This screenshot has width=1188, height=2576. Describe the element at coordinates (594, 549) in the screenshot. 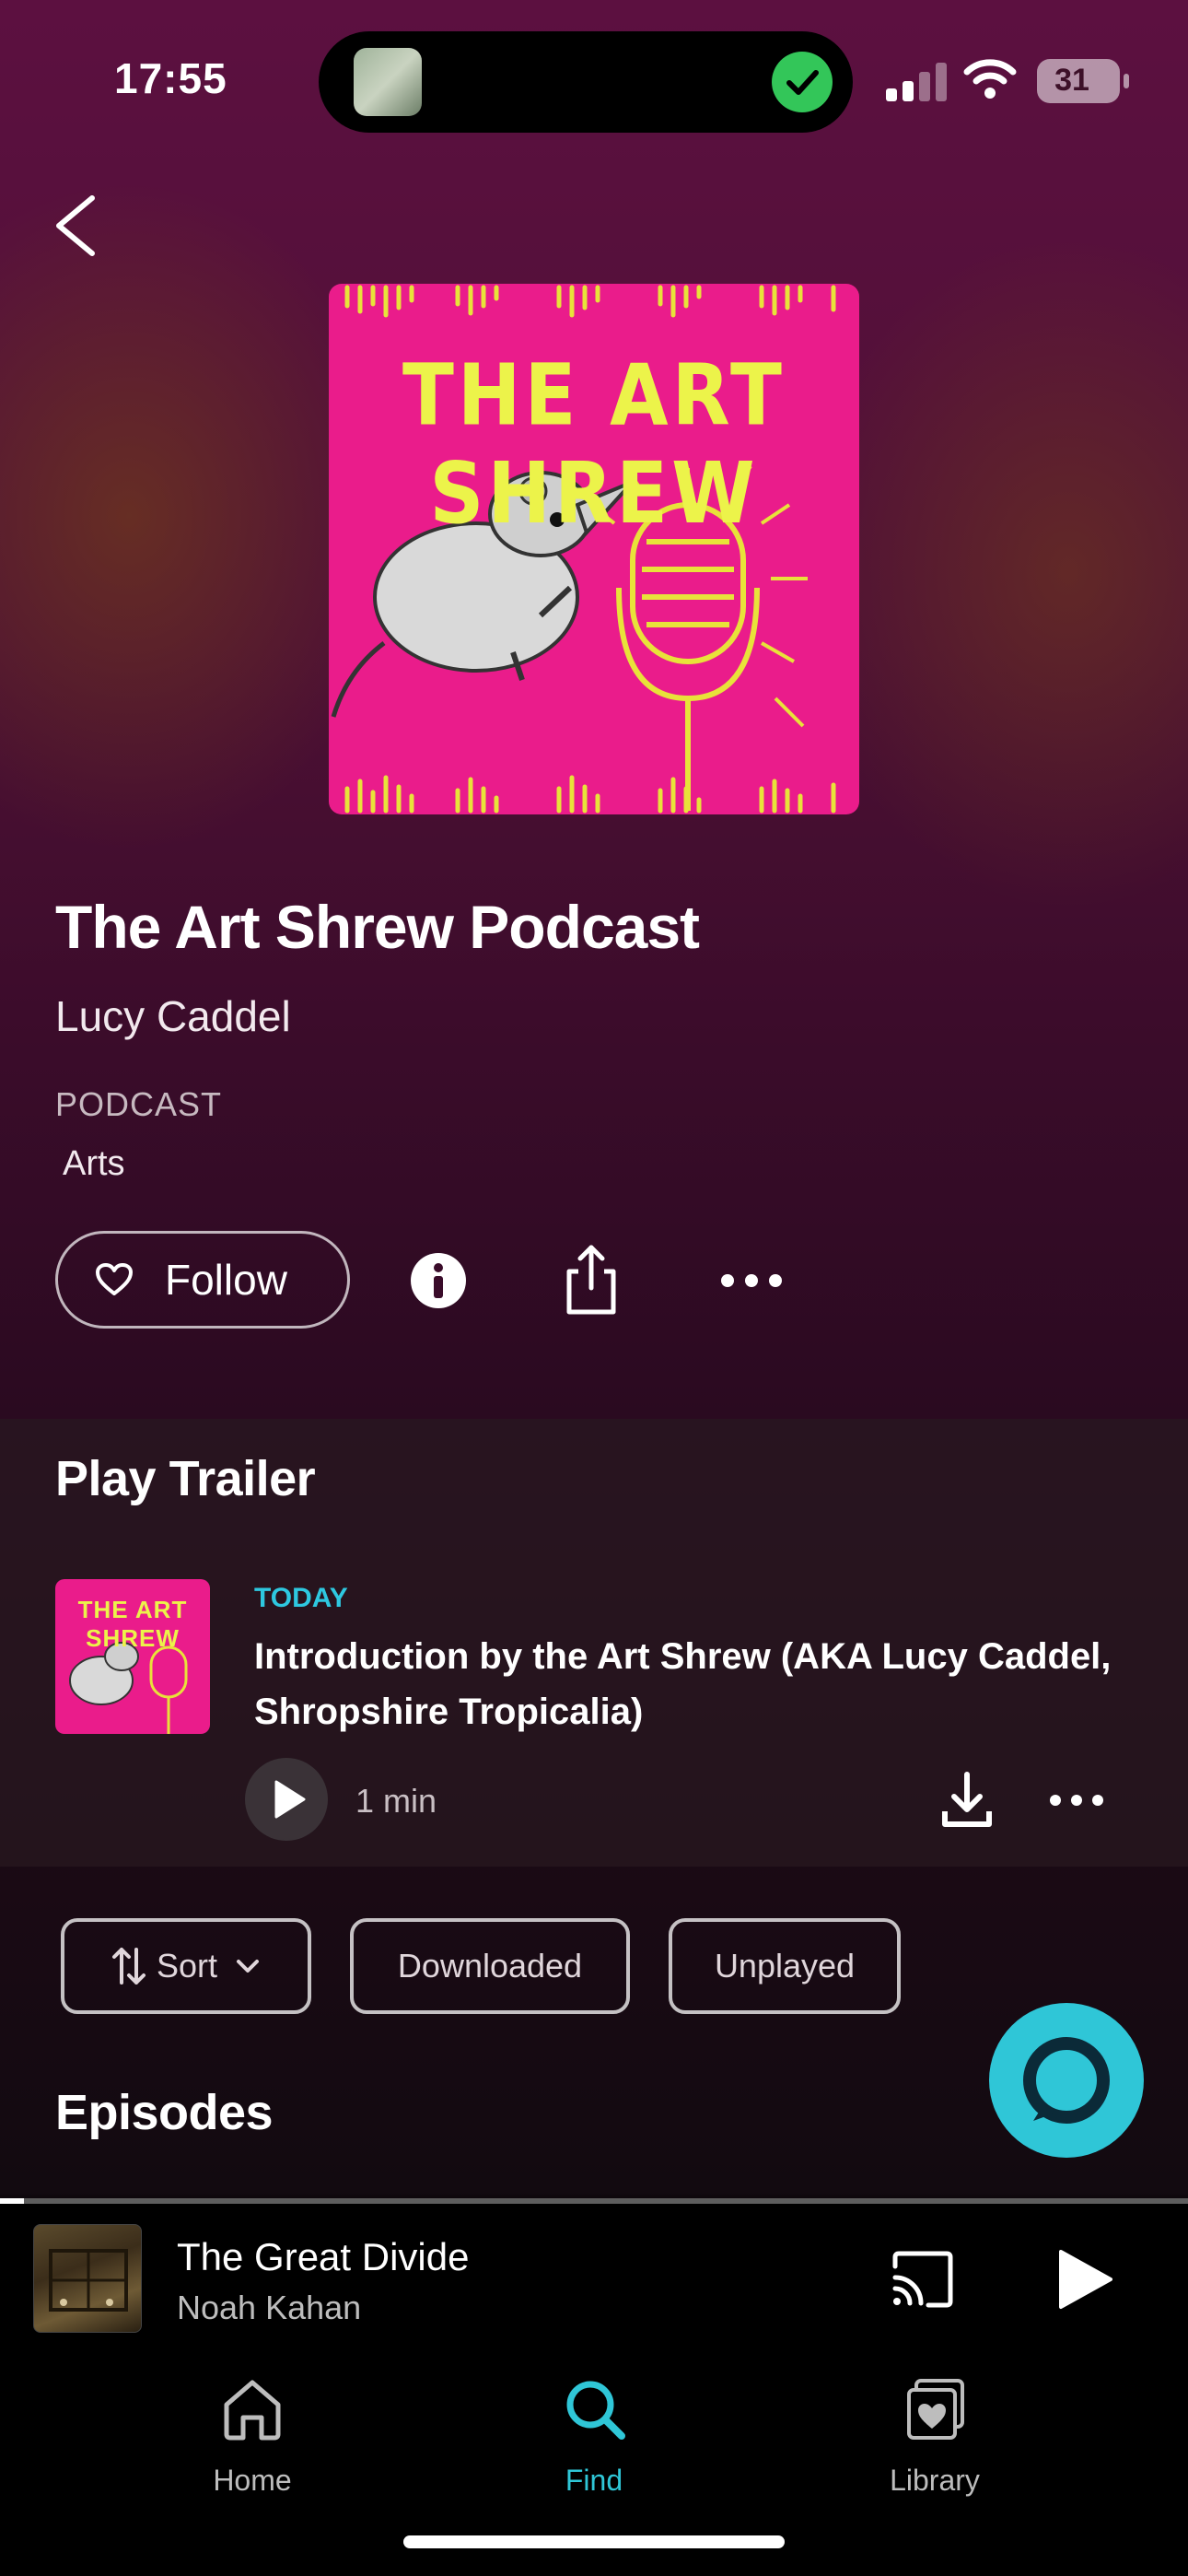

I see `podcast-cover-art: THE ART SHREW` at that location.